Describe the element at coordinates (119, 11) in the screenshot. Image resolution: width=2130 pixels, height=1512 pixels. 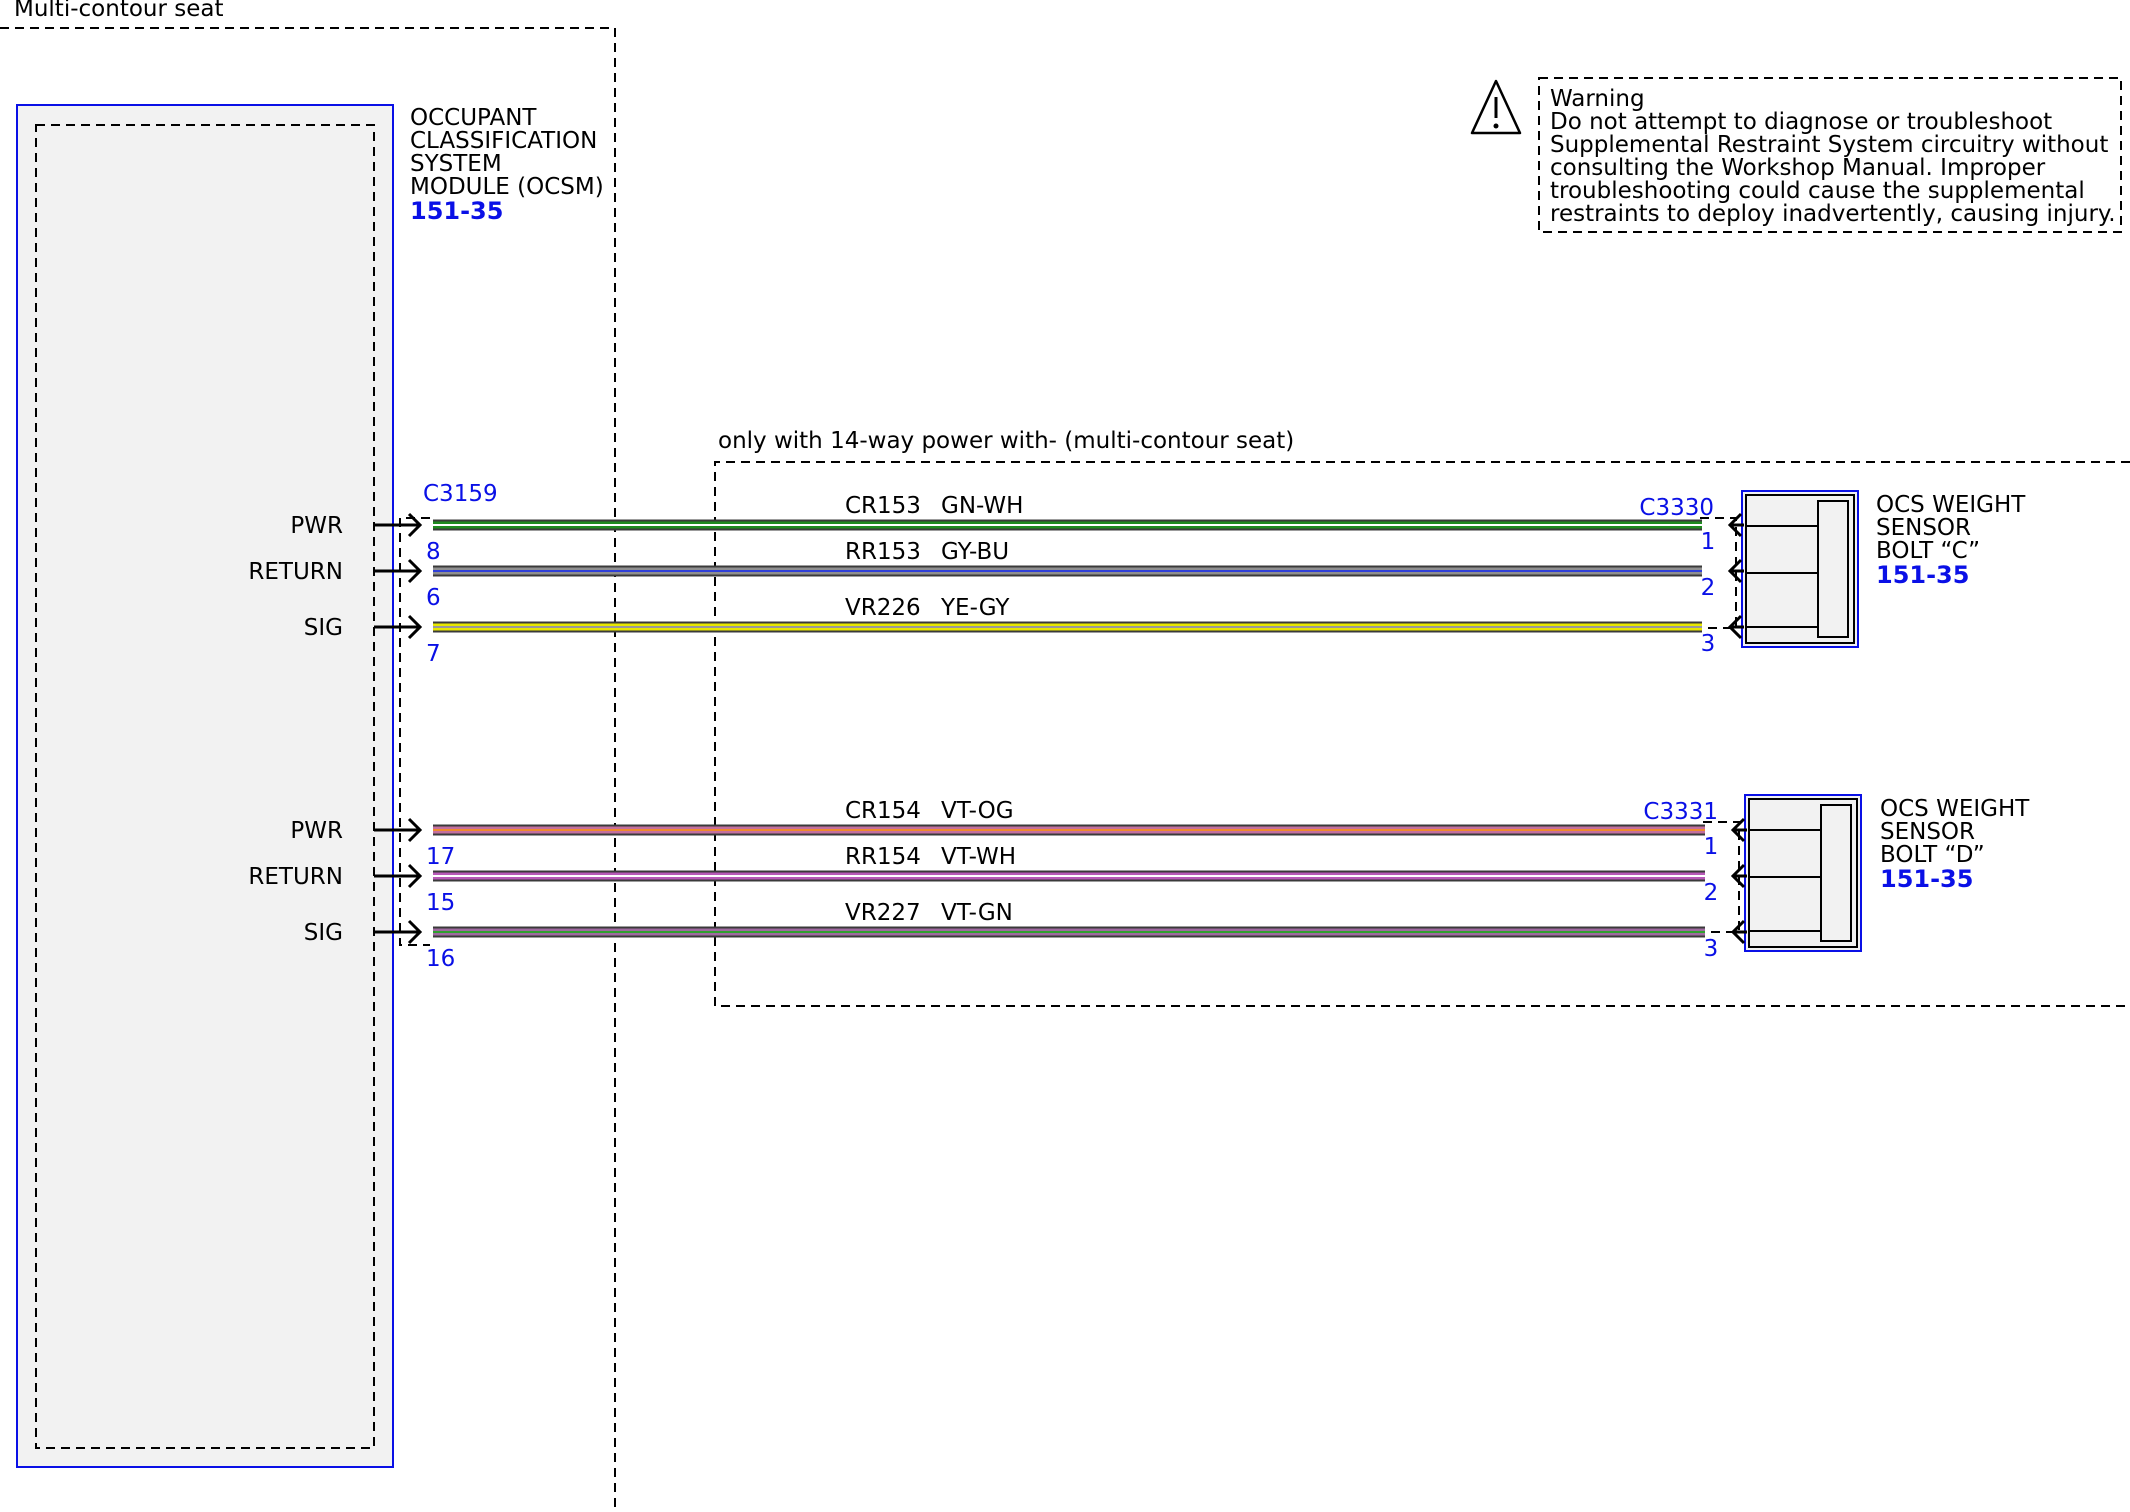
I see `outer-group-label: Multi-contour seat` at that location.